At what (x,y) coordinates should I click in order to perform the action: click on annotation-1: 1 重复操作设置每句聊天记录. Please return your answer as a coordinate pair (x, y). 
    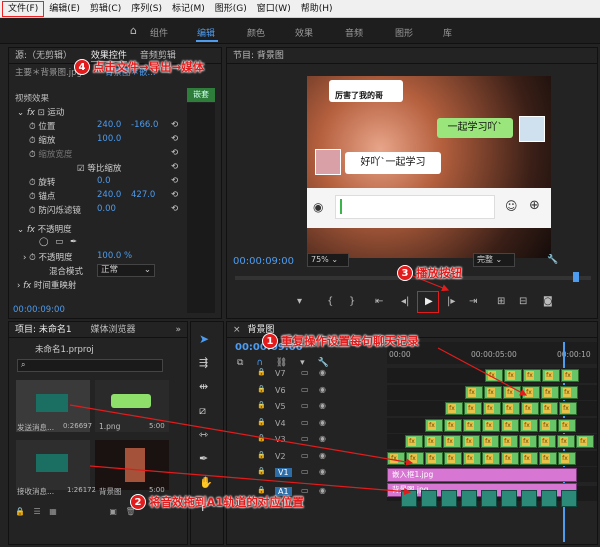
    Looking at the image, I should click on (340, 341).